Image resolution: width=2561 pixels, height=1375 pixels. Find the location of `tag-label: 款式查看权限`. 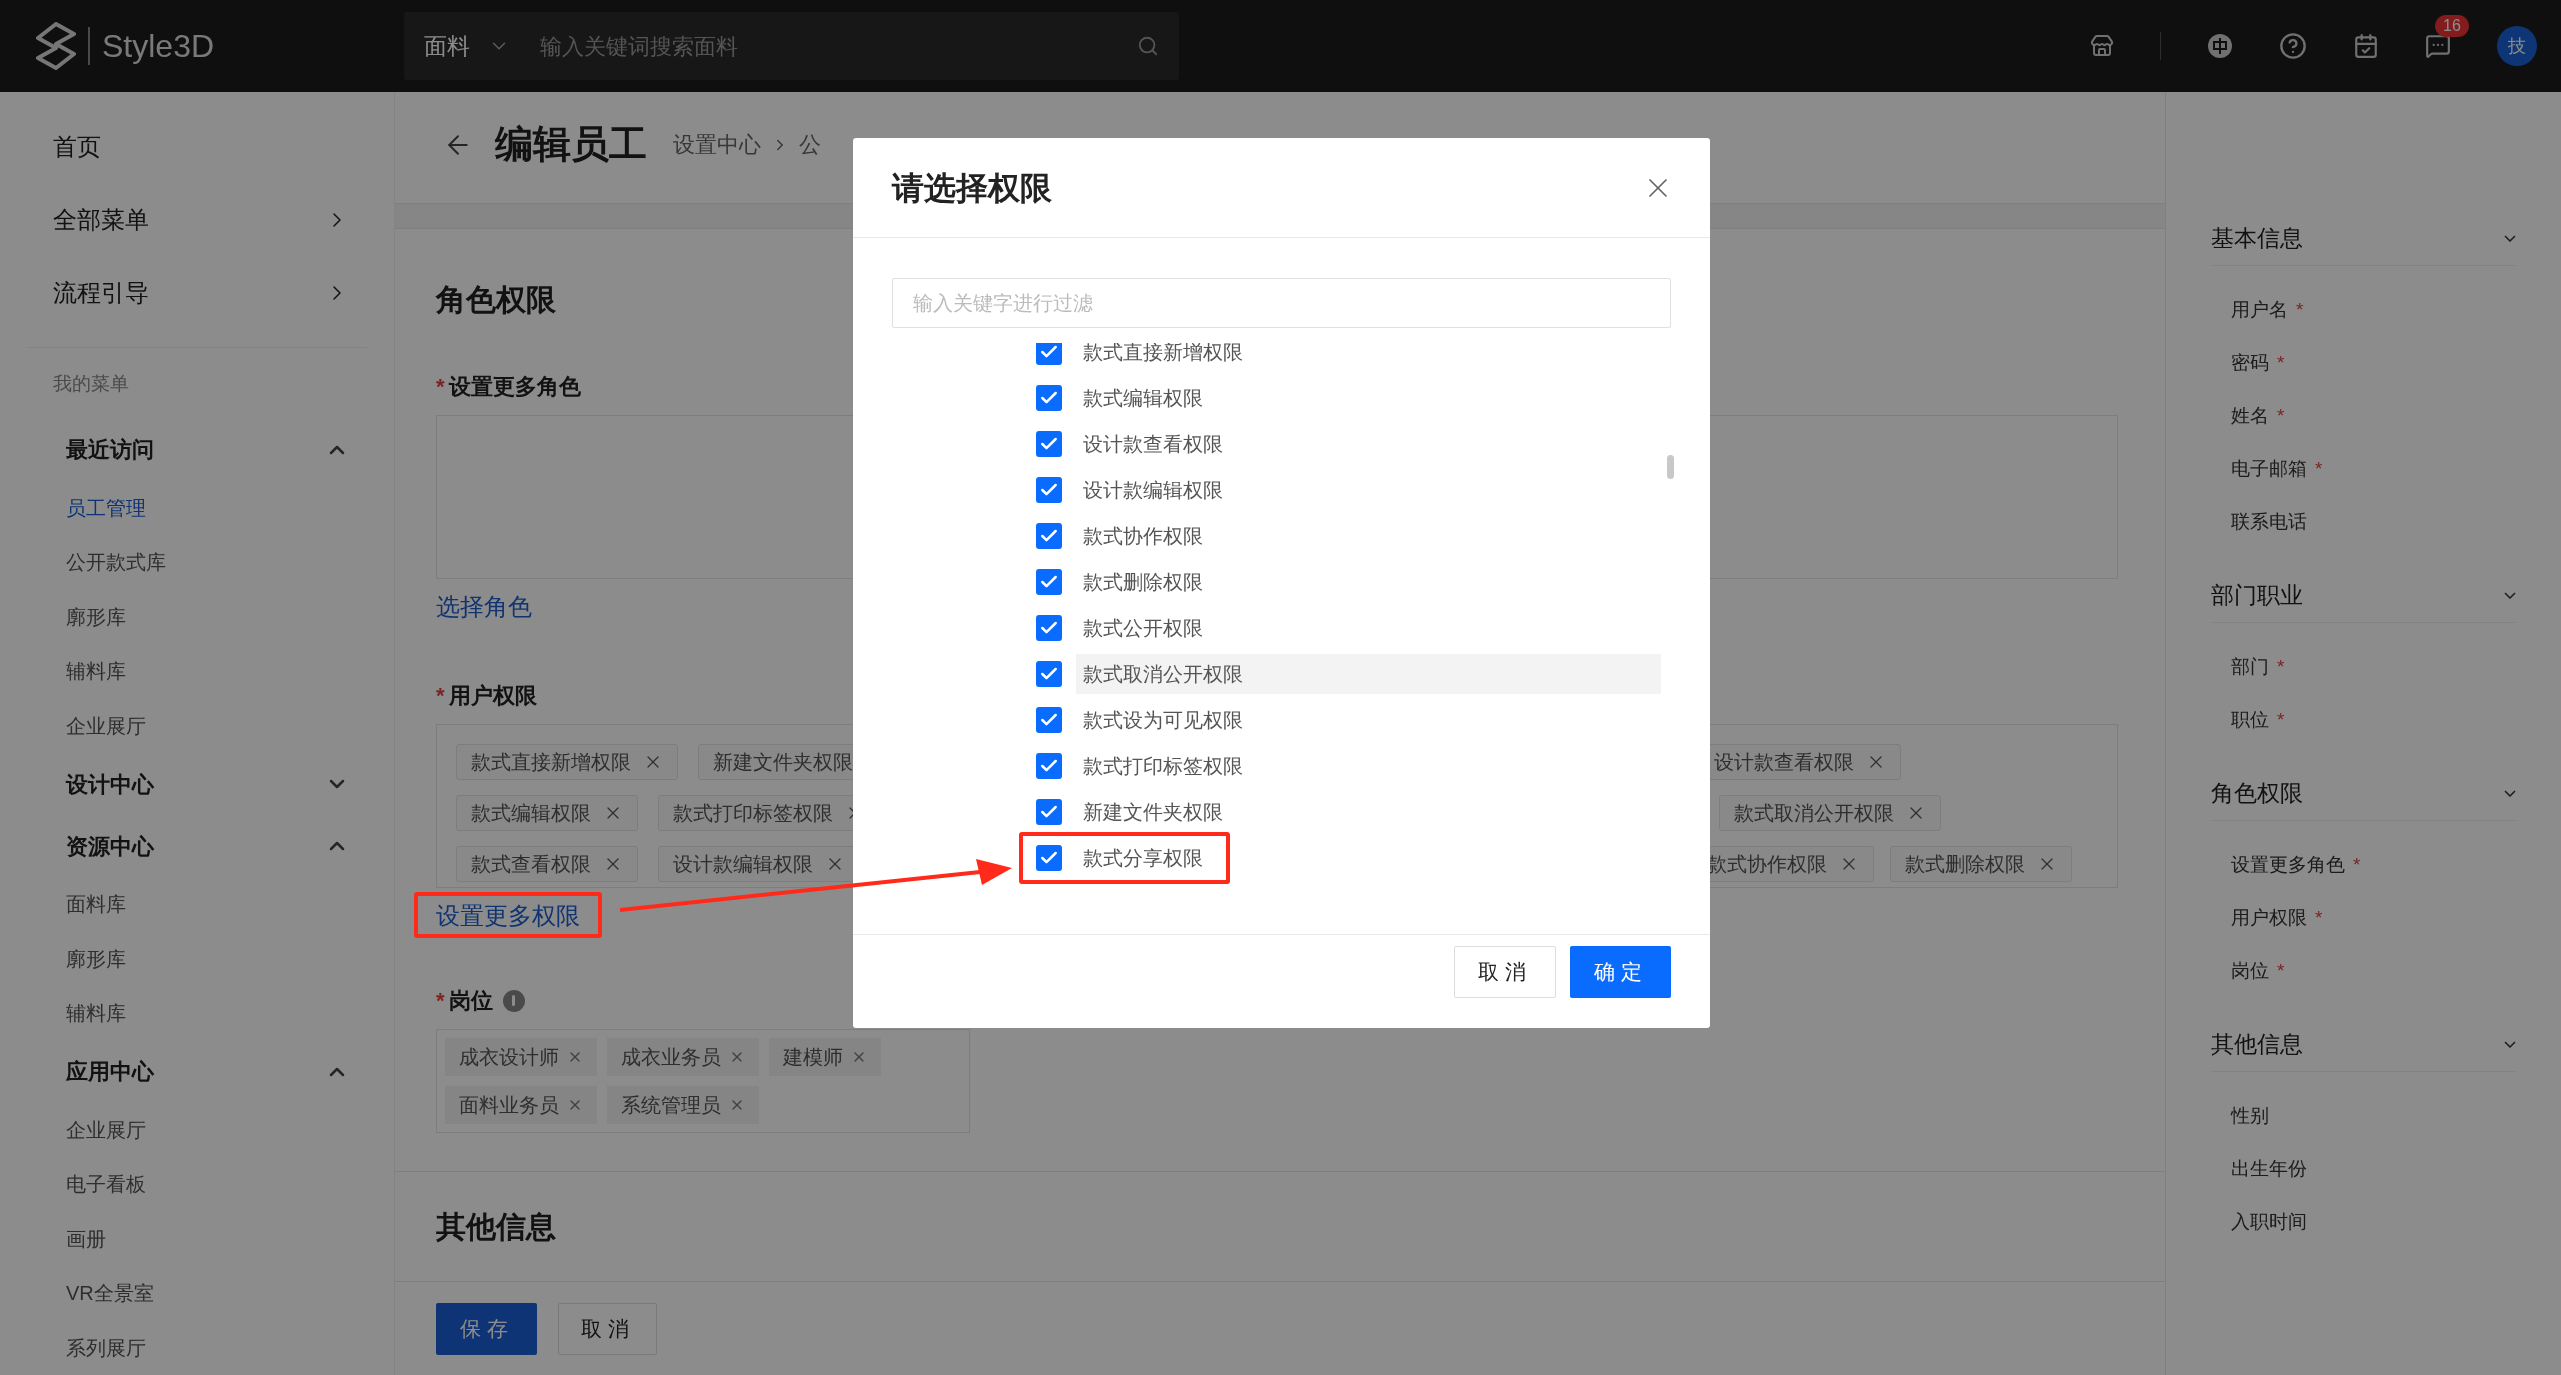

tag-label: 款式查看权限 is located at coordinates (531, 864).